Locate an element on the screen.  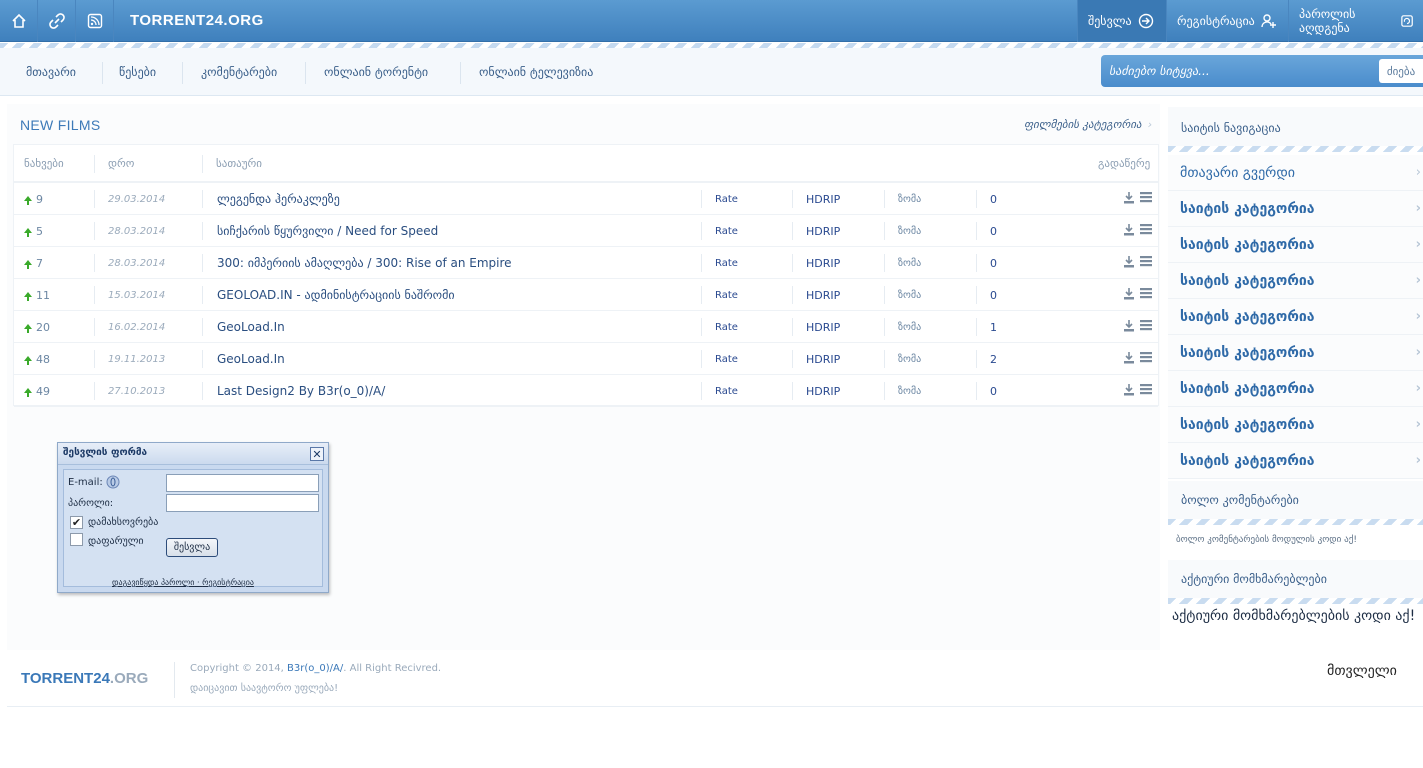
search-box: ძიება is located at coordinates (1262, 71).